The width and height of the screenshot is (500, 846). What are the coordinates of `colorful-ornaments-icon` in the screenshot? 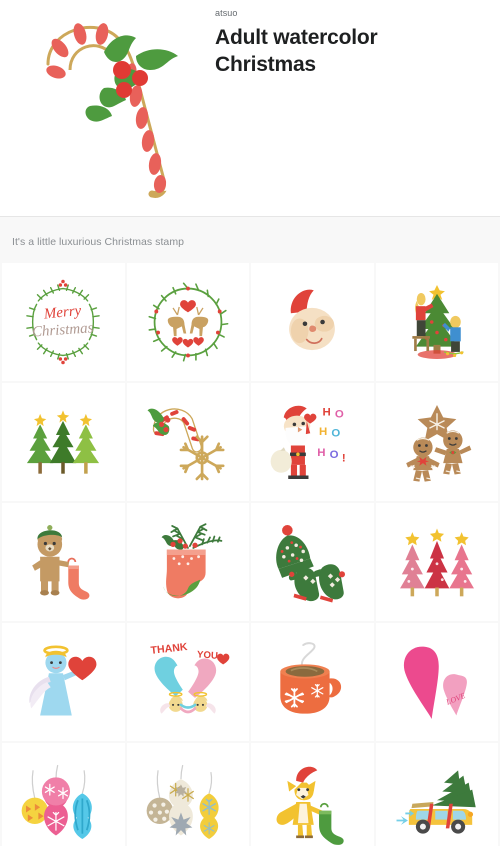 It's located at (57, 801).